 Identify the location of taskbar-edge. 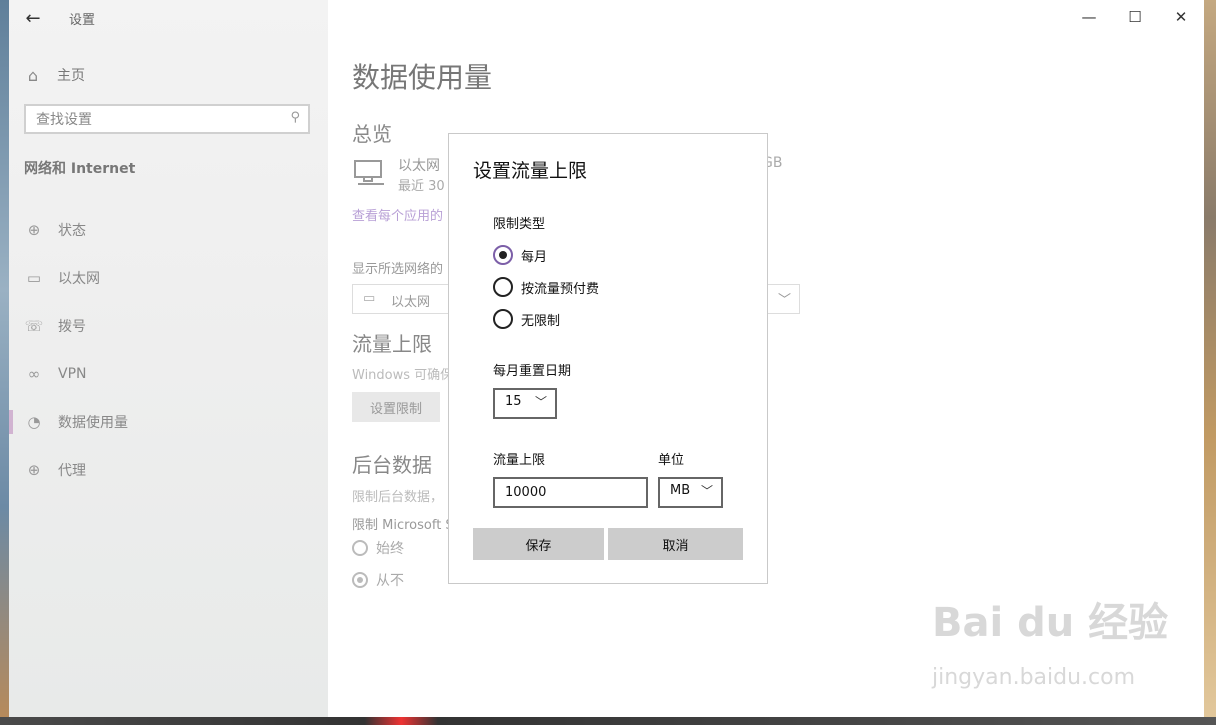
(608, 721).